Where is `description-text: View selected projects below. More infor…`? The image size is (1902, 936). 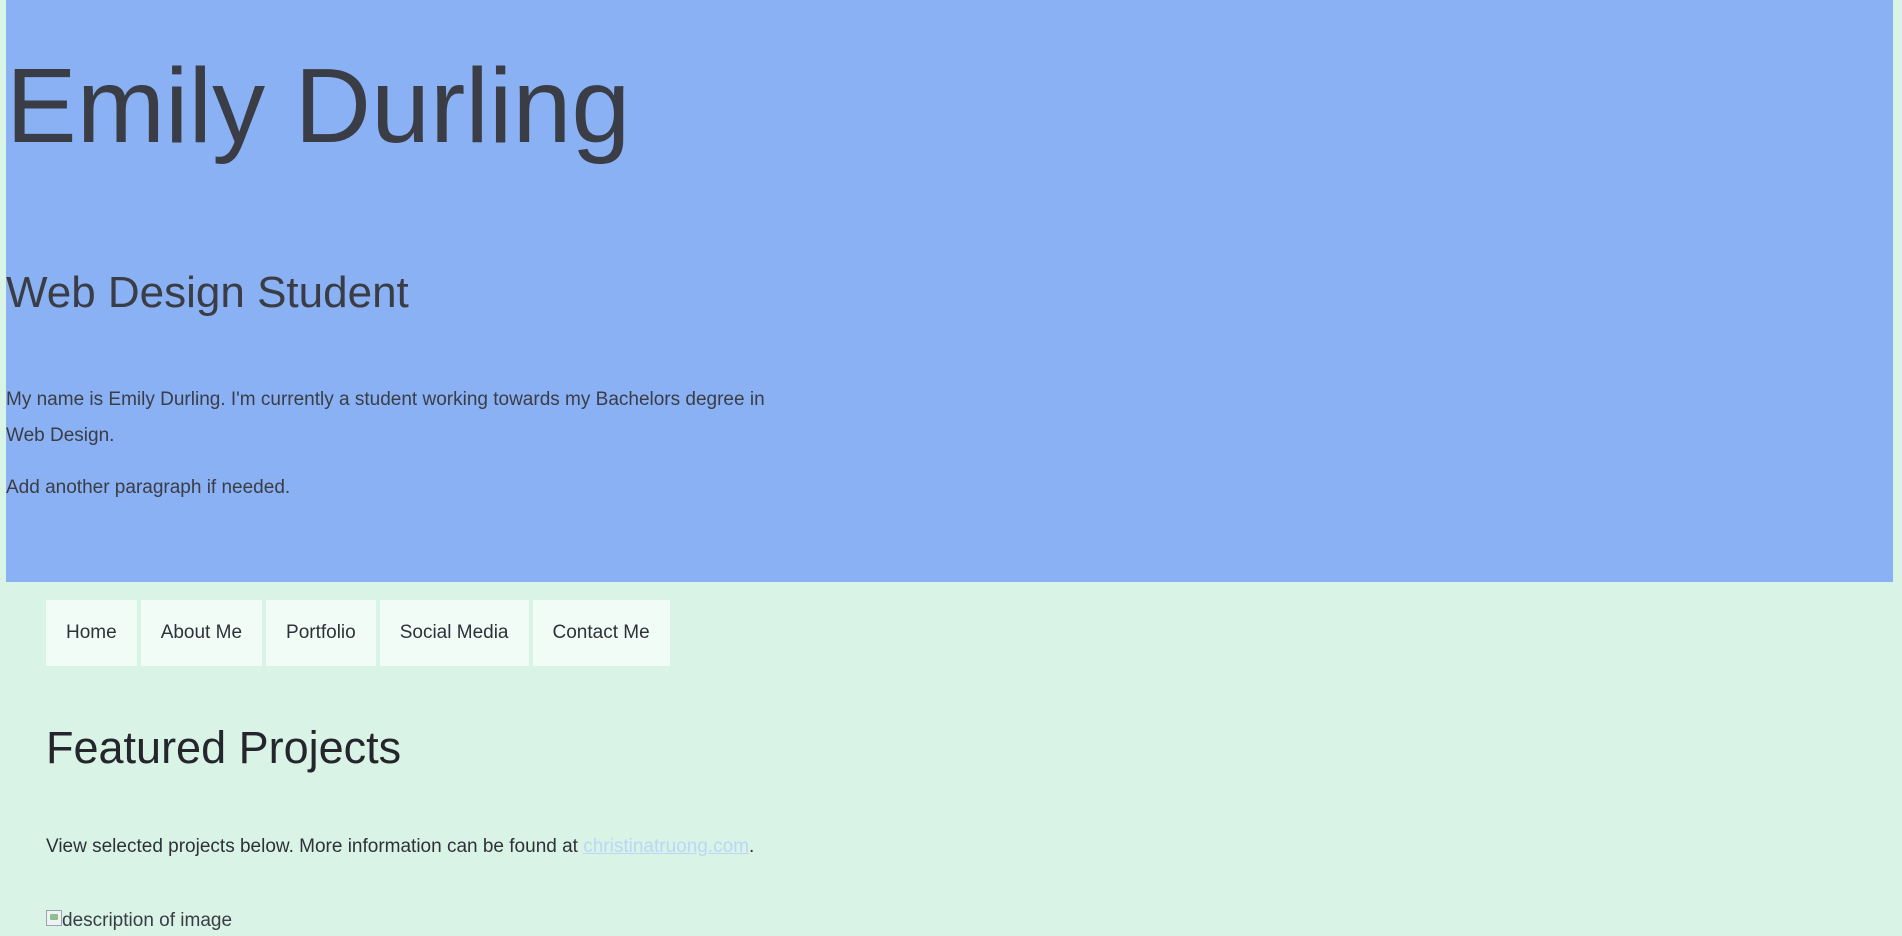
description-text: View selected projects below. More infor… is located at coordinates (315, 846).